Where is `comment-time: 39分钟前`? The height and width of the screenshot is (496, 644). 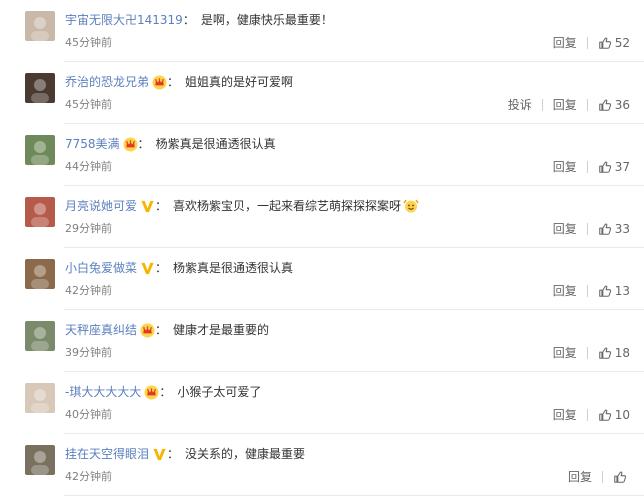
comment-time: 39分钟前 is located at coordinates (88, 352).